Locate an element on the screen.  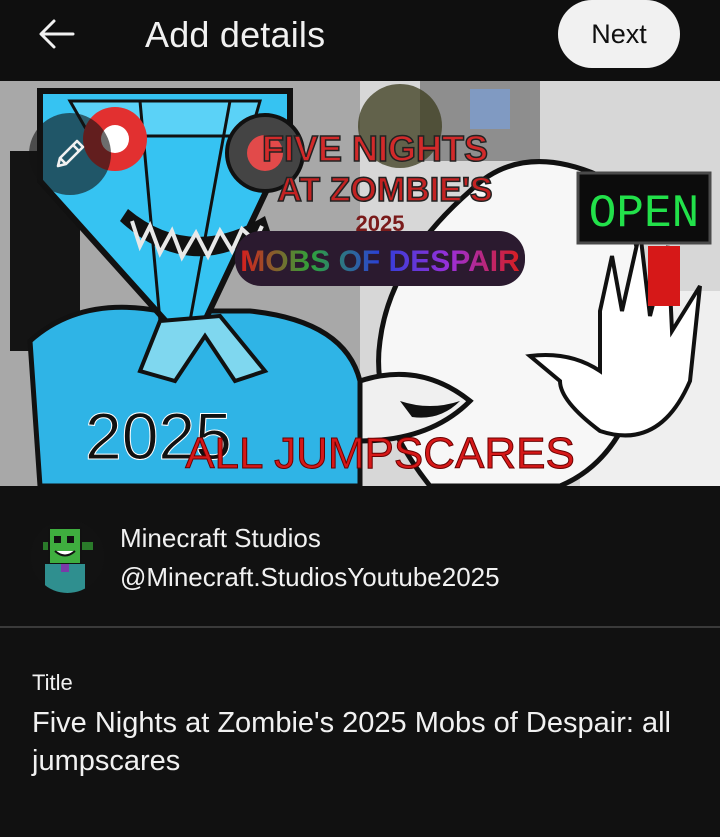
top-app-bar: Add details Next is located at coordinates (360, 40).